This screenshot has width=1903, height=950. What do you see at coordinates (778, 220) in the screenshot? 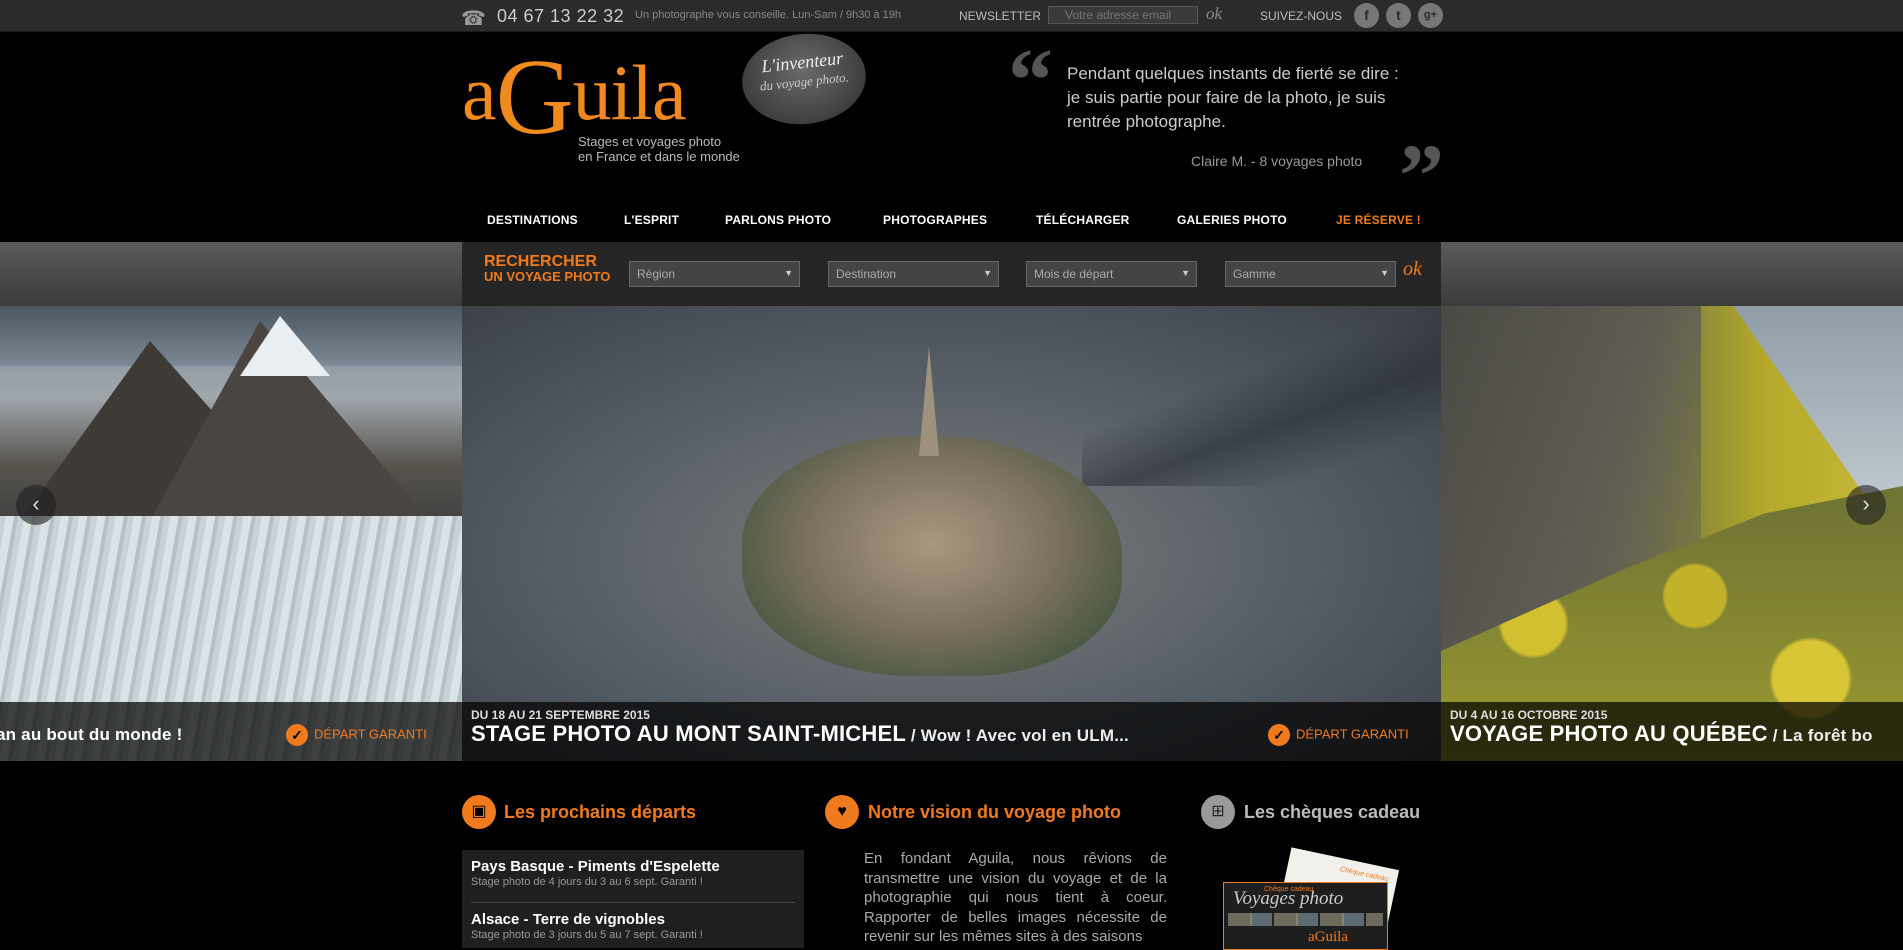
I see `nav-parlons-photo: PARLONS PHOTO` at bounding box center [778, 220].